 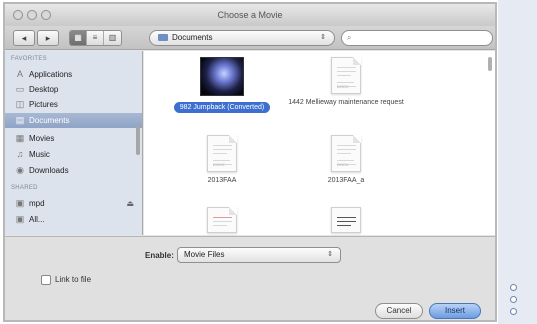 I want to click on back-button: ◂, so click(x=24, y=38).